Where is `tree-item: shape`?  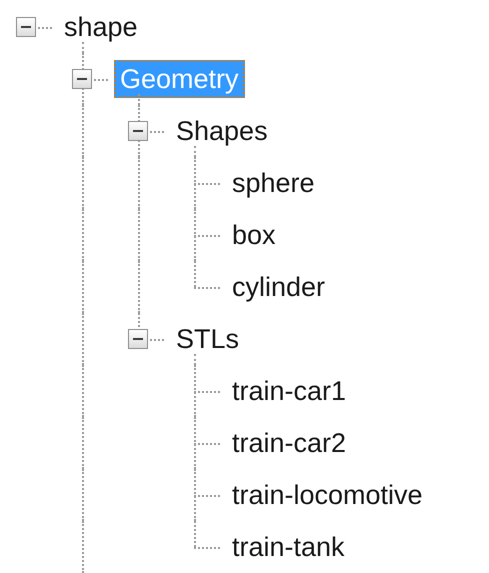 tree-item: shape is located at coordinates (101, 27).